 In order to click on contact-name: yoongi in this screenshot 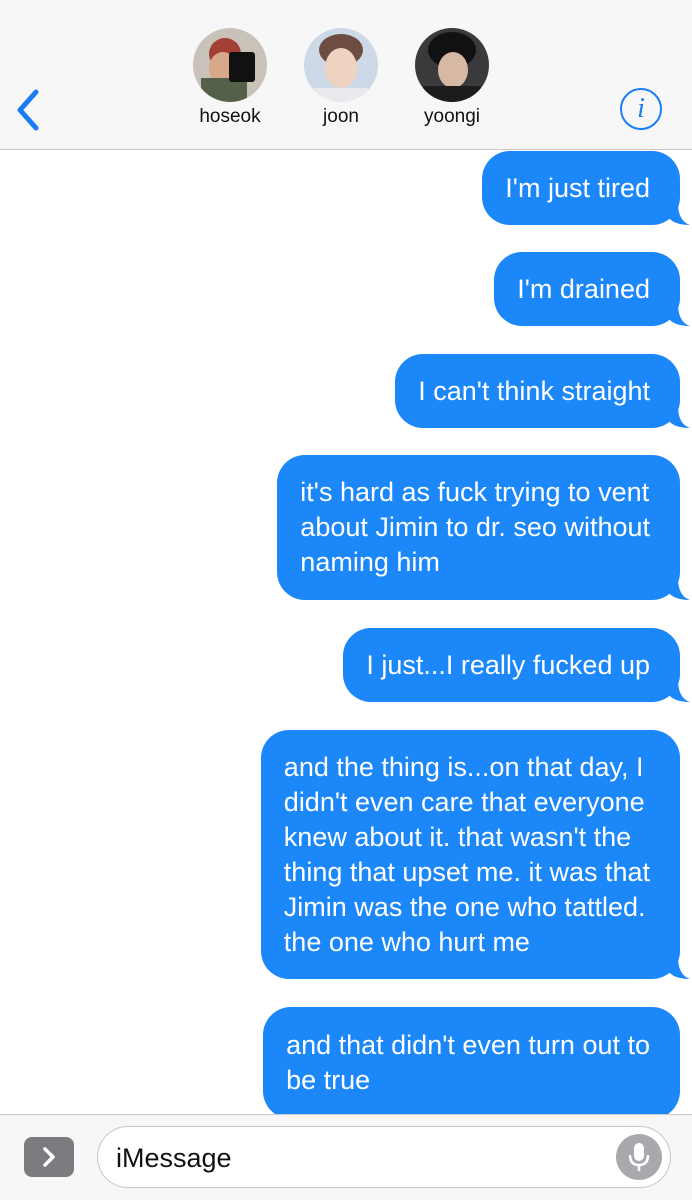, I will do `click(452, 116)`.